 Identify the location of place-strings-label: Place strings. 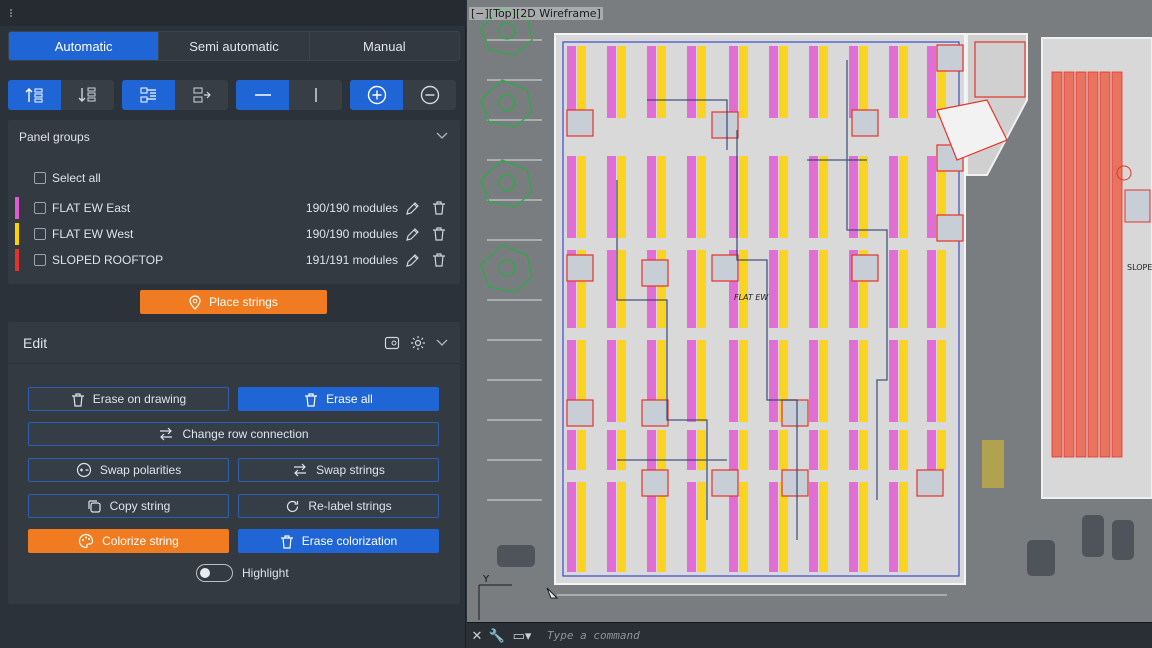
(243, 302).